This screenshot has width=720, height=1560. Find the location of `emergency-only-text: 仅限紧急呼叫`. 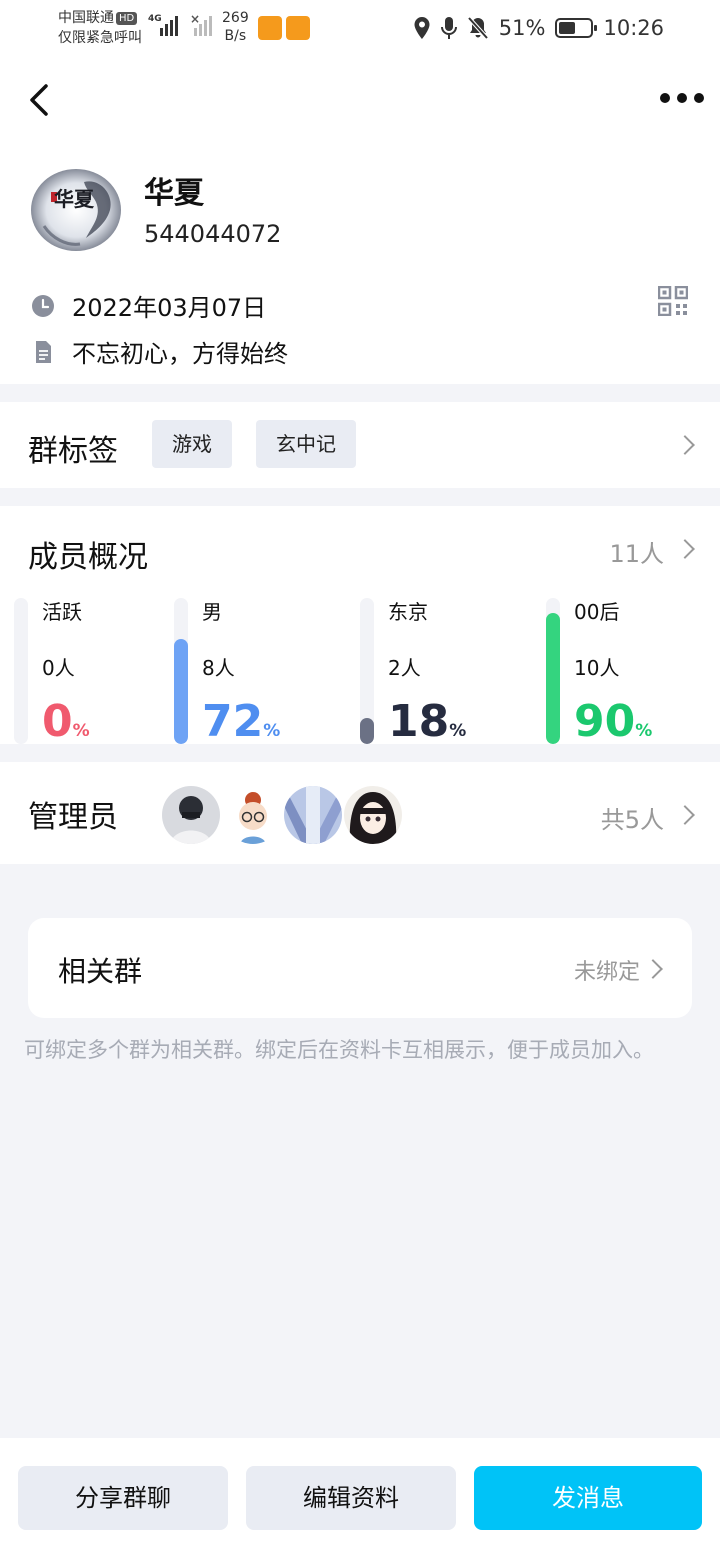

emergency-only-text: 仅限紧急呼叫 is located at coordinates (100, 38).